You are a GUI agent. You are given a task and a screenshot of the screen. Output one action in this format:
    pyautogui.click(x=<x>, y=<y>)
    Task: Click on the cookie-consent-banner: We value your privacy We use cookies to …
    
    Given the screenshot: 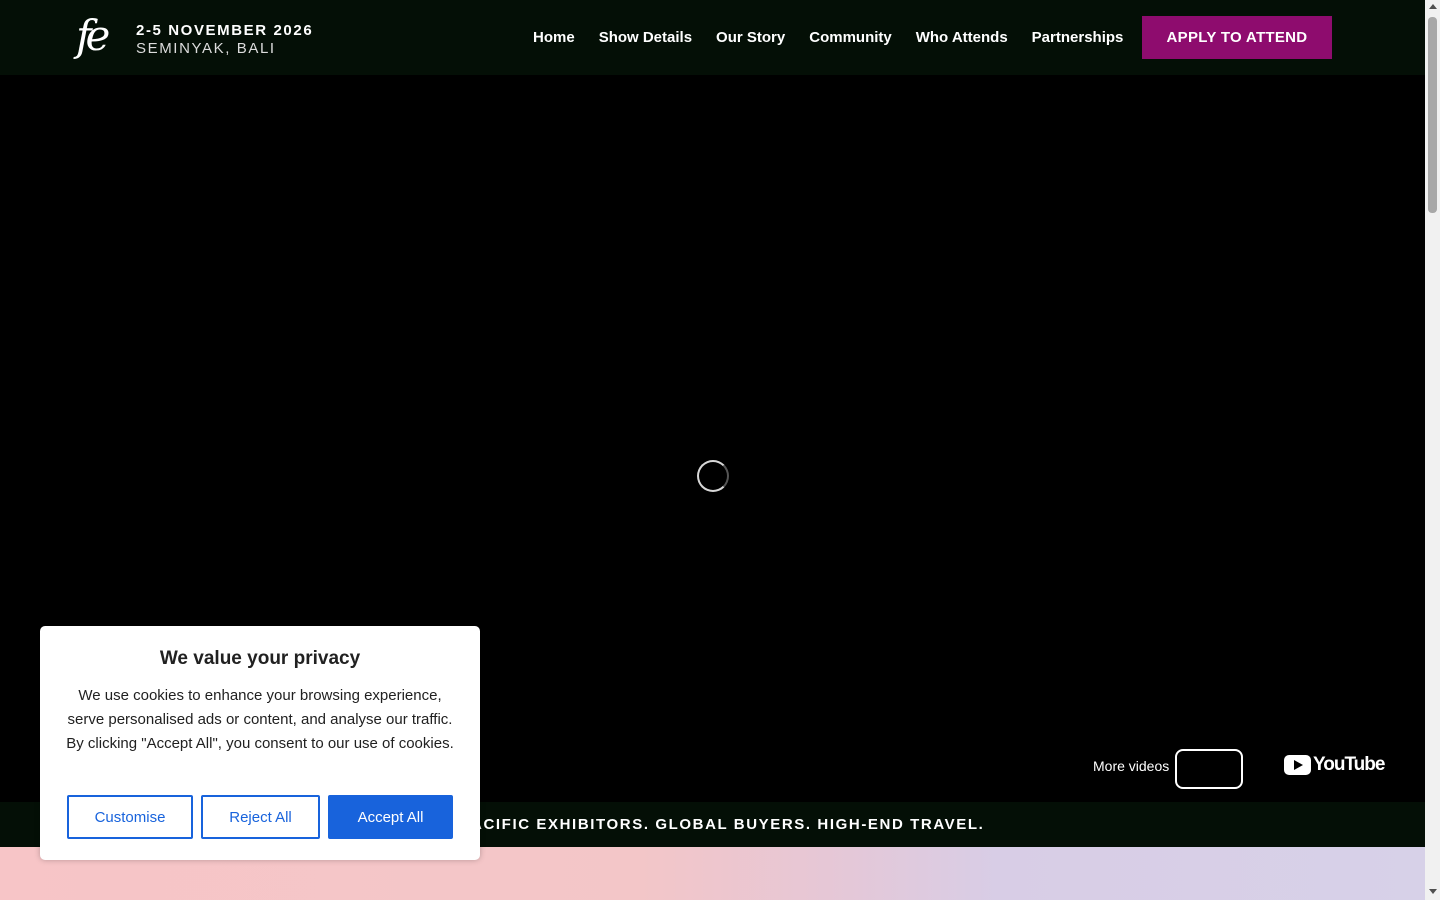 What is the action you would take?
    pyautogui.click(x=260, y=743)
    